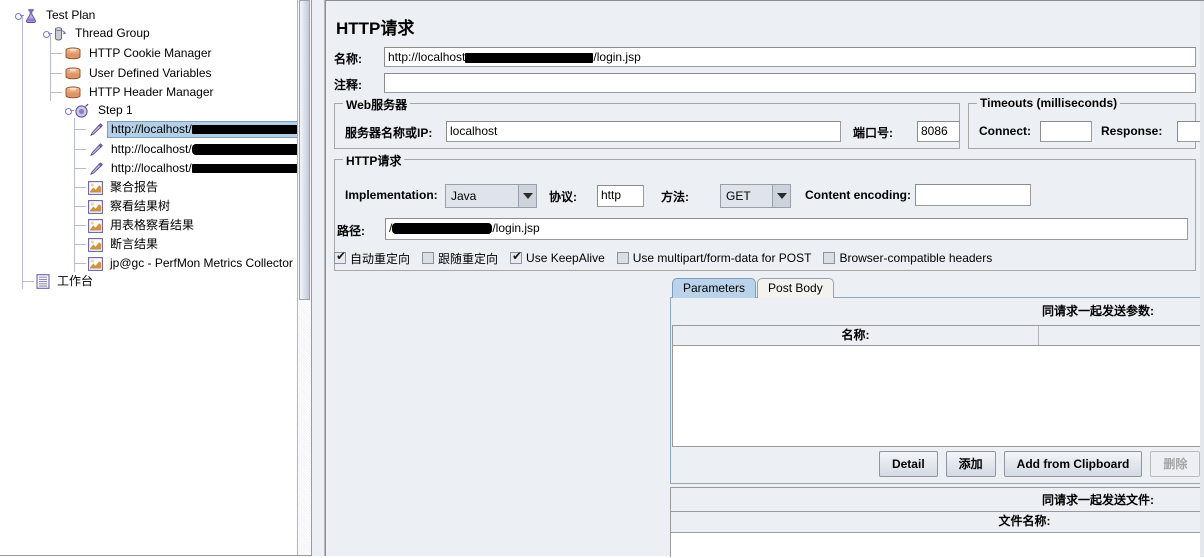 This screenshot has height=558, width=1204. I want to click on path-input: //login.jsp, so click(786, 229).